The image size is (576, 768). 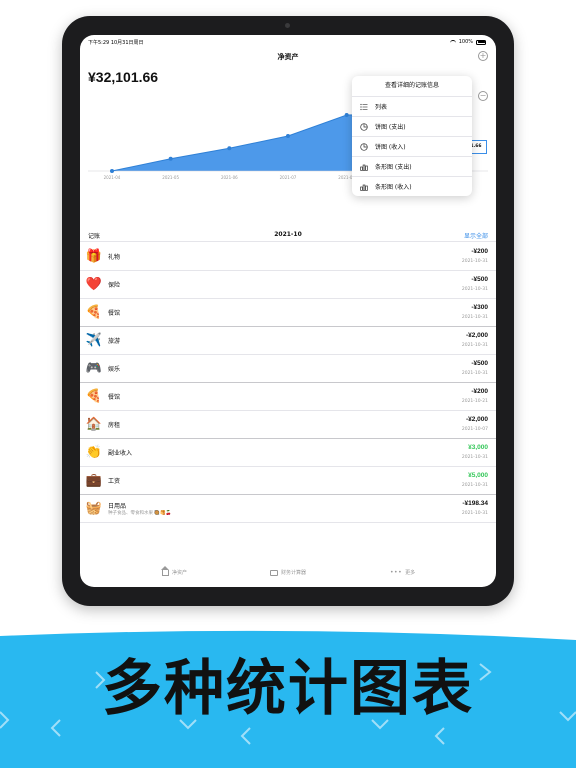 I want to click on menu-item-bar-expense: 条形图 (支出), so click(x=412, y=166).